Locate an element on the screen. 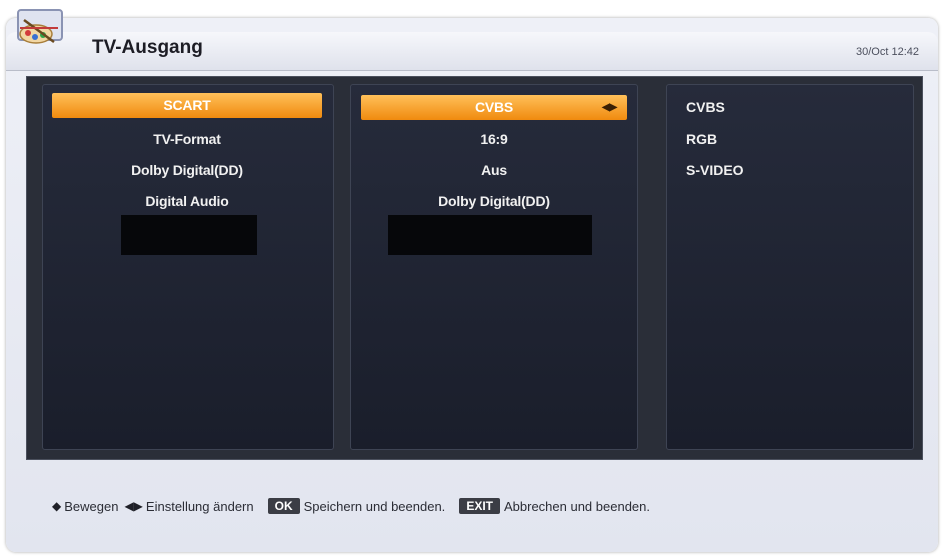 Image resolution: width=943 pixels, height=556 pixels. empty-slot-middle is located at coordinates (490, 235).